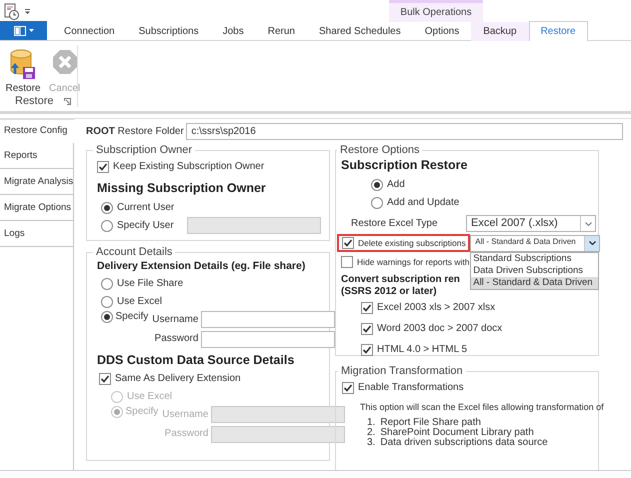 The height and width of the screenshot is (478, 631). What do you see at coordinates (423, 202) in the screenshot?
I see `radio-label: Add and Update` at bounding box center [423, 202].